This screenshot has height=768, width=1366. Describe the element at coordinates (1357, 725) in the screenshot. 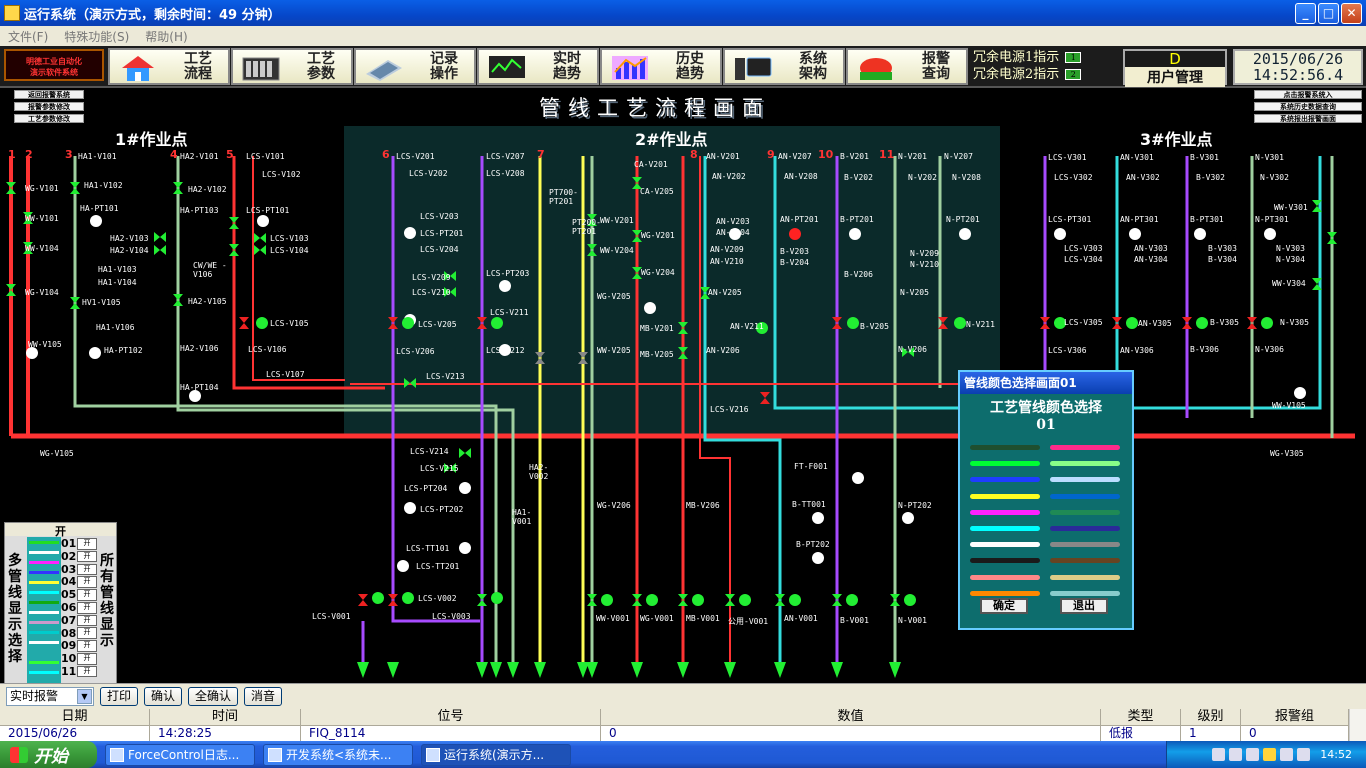

I see `alarm-table-scrollbar` at that location.